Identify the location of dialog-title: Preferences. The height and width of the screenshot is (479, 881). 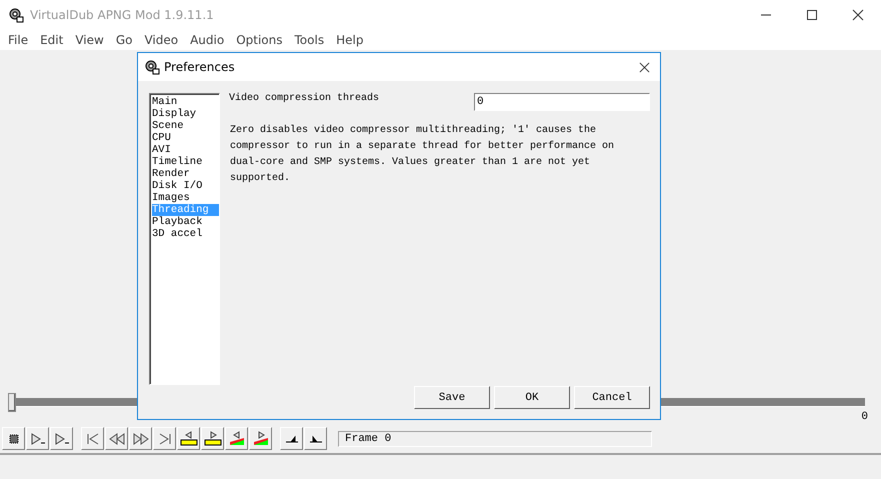
(199, 67).